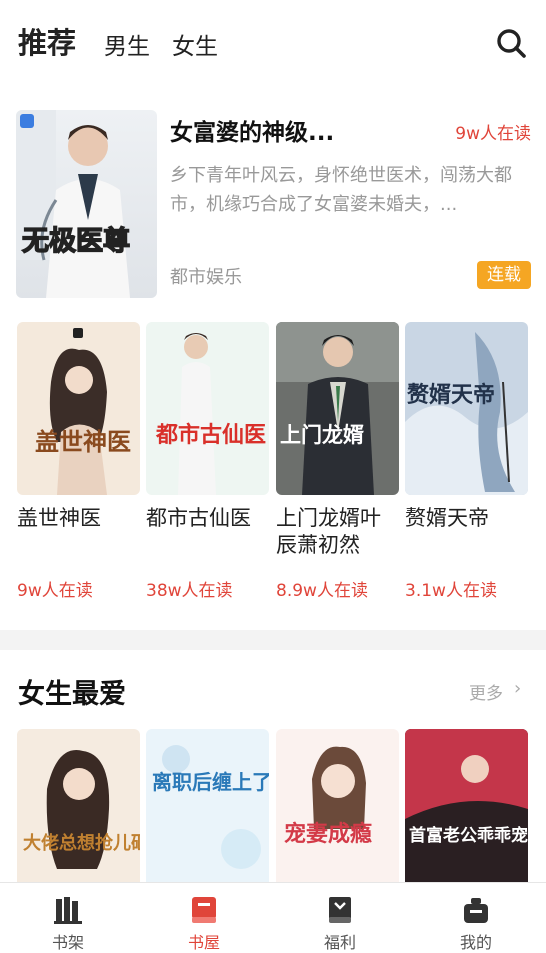 Image resolution: width=546 pixels, height=953 pixels. Describe the element at coordinates (78, 533) in the screenshot. I see `book-title: 盖世神医` at that location.